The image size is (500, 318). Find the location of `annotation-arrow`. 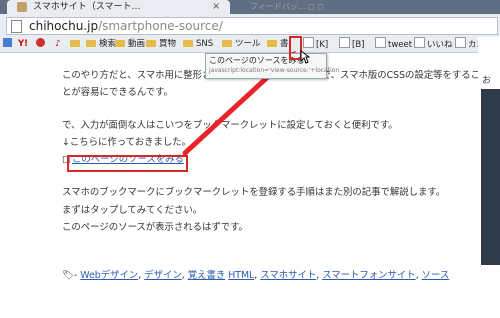

annotation-arrow is located at coordinates (239, 103).